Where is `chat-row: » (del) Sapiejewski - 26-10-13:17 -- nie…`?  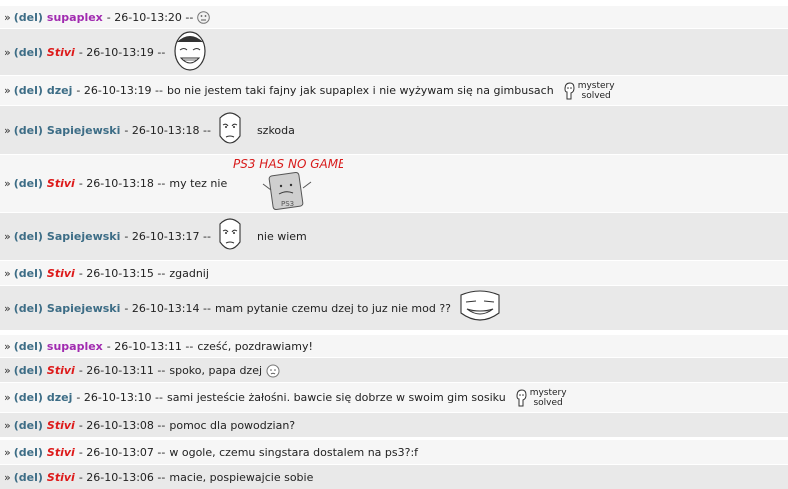
chat-row: » (del) Sapiejewski - 26-10-13:17 -- nie… is located at coordinates (394, 236).